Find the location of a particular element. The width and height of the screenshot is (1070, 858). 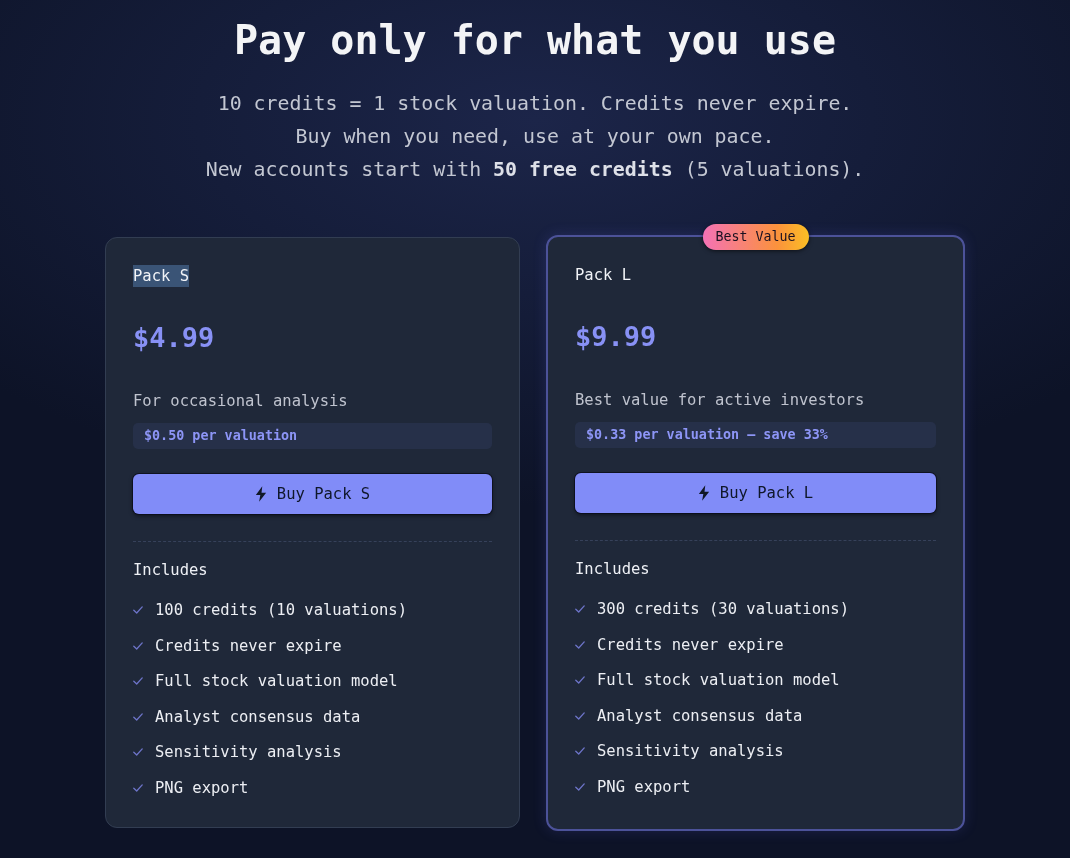

intro-text: New accounts start with 50 free credits (5 valuations). is located at coordinates (535, 170).